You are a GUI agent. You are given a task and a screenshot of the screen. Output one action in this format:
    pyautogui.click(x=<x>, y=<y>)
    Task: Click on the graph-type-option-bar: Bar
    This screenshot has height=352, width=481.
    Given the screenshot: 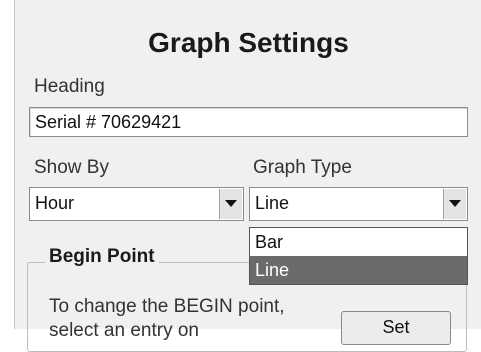 What is the action you would take?
    pyautogui.click(x=358, y=242)
    